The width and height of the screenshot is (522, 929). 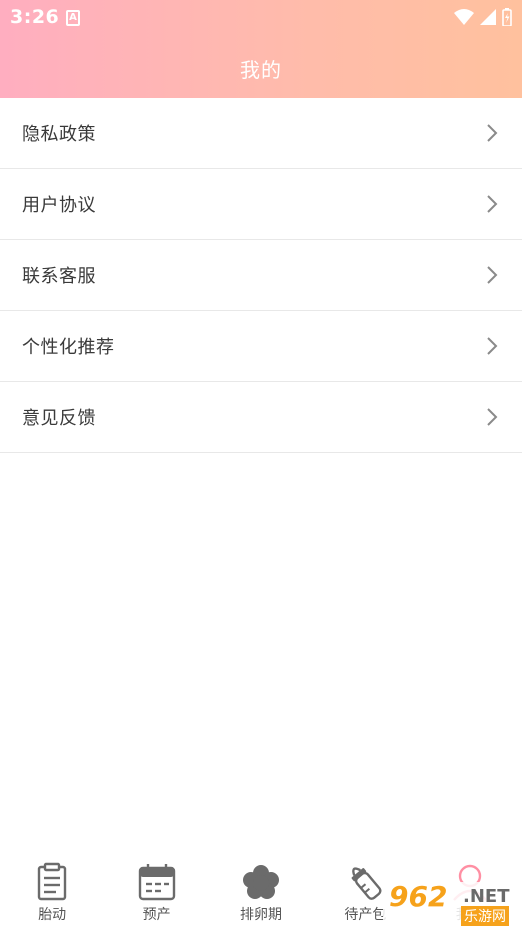 What do you see at coordinates (59, 134) in the screenshot?
I see `menu-item-label: 隐私政策` at bounding box center [59, 134].